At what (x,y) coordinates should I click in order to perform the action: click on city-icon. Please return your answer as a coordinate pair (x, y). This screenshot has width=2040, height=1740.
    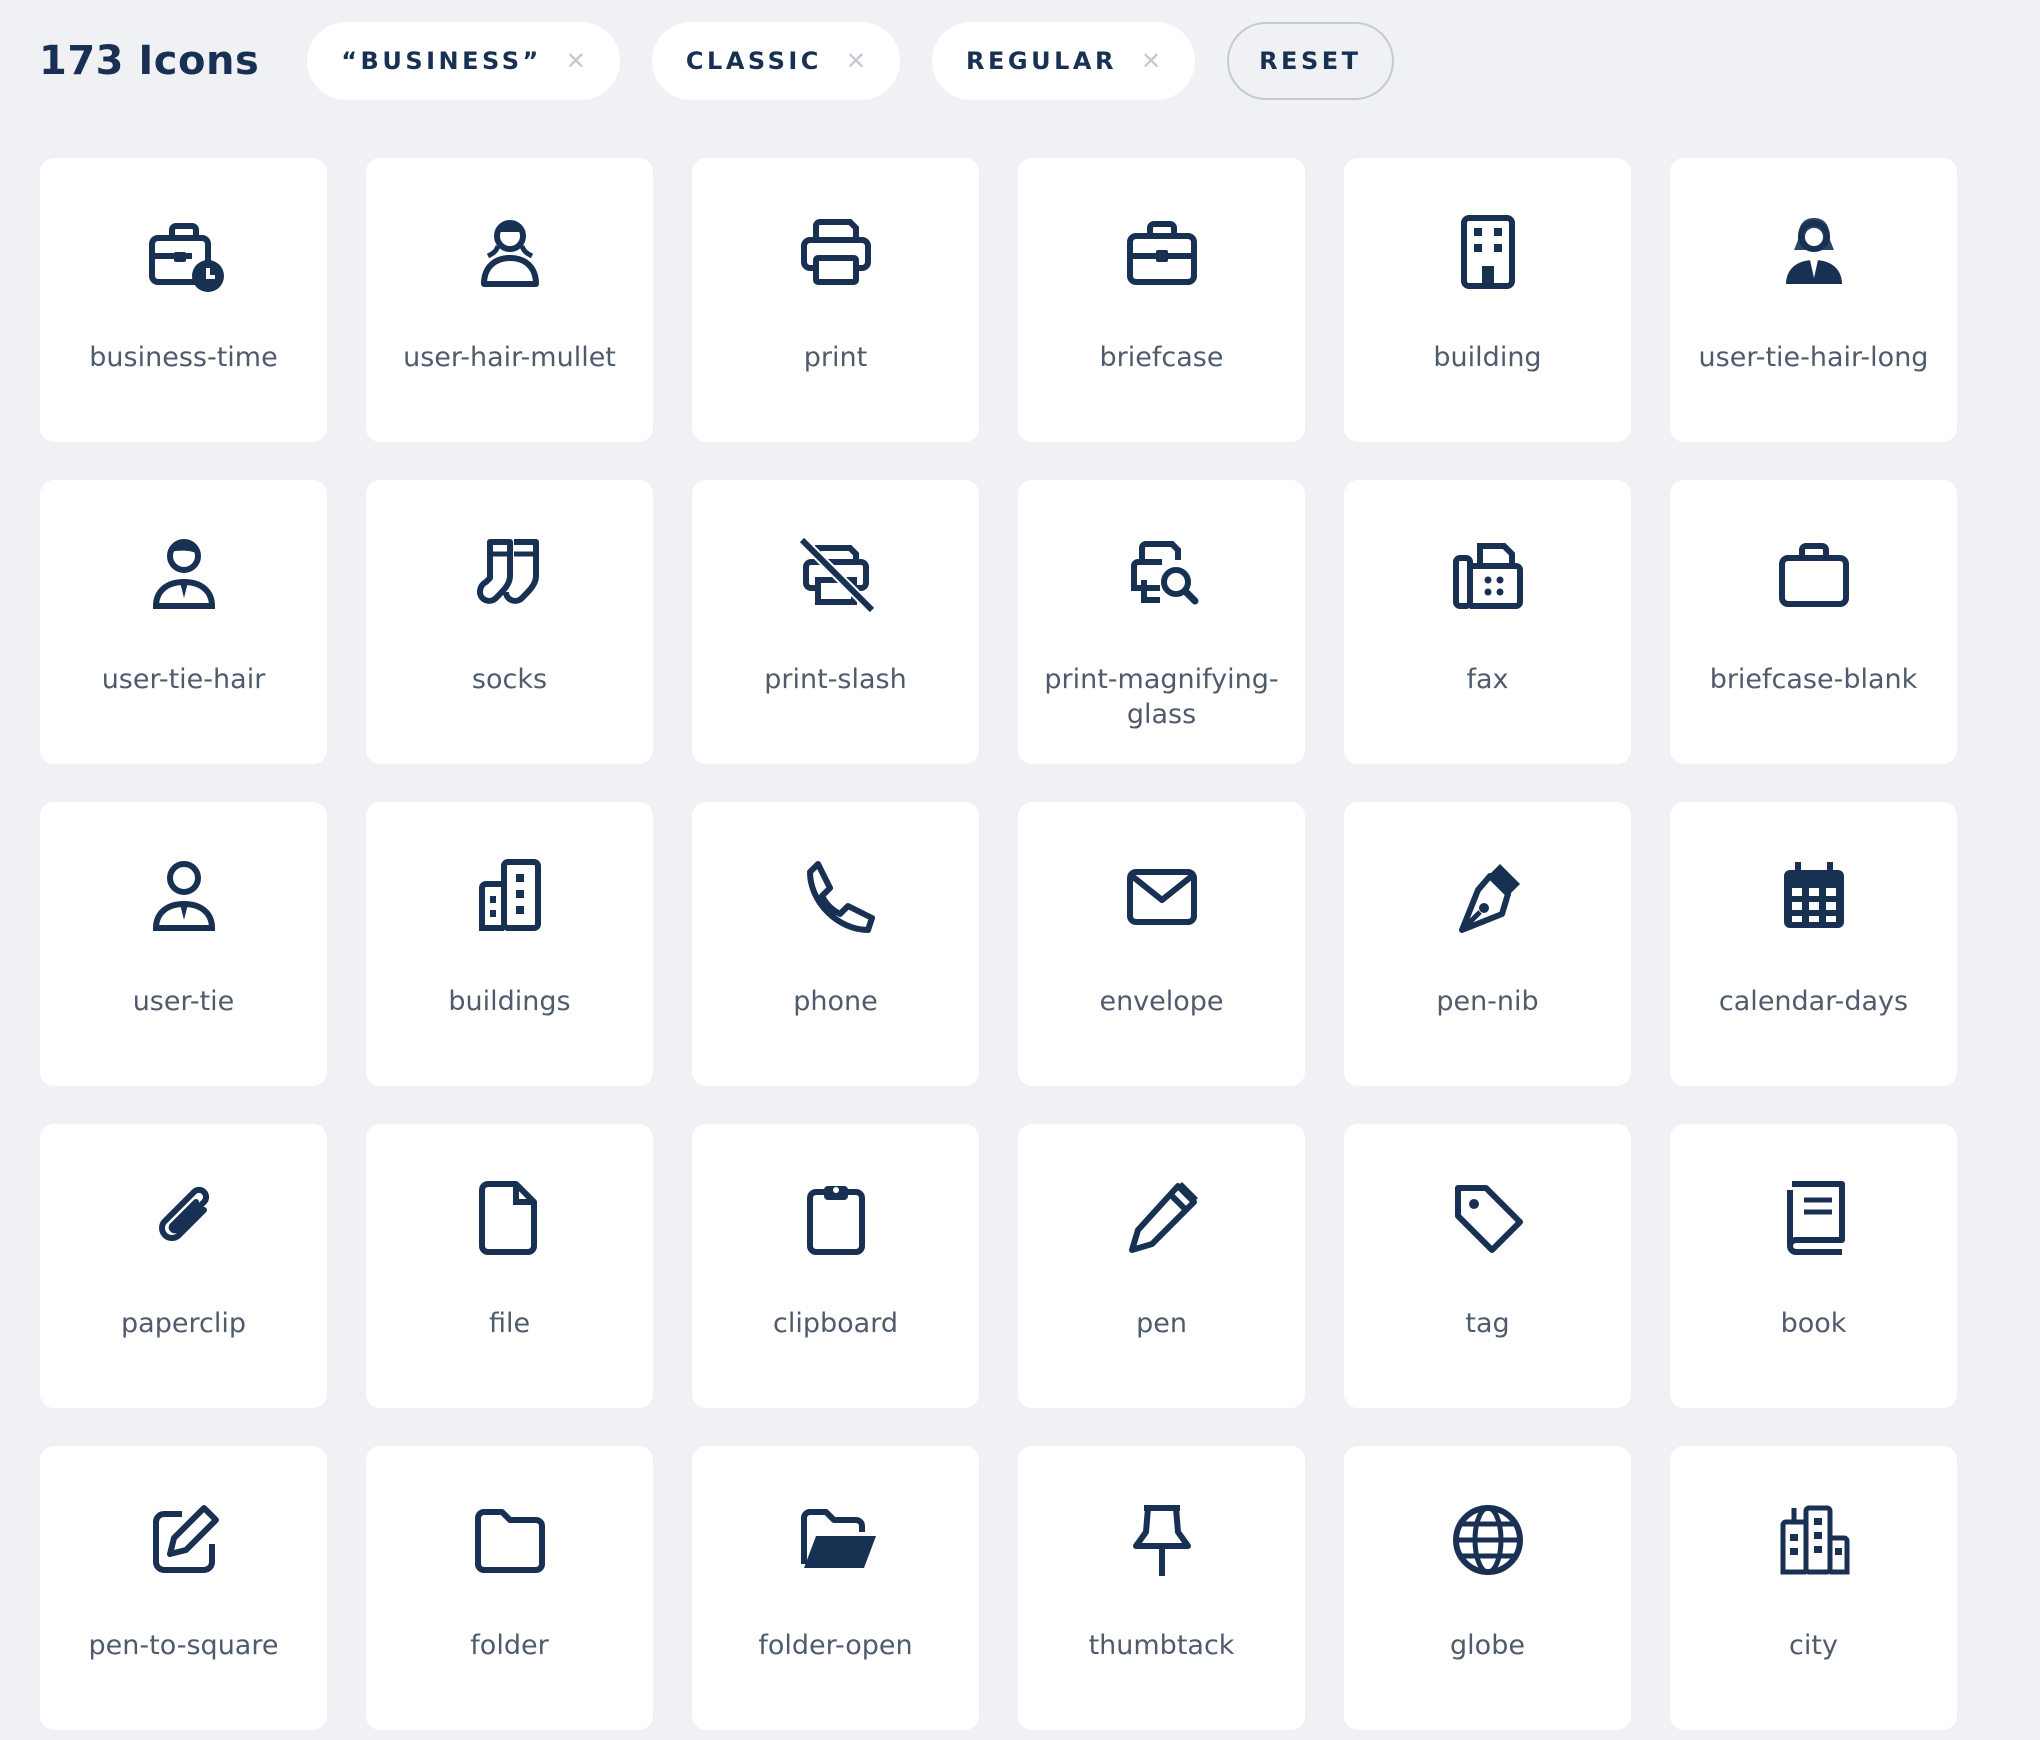
    Looking at the image, I should click on (1814, 1540).